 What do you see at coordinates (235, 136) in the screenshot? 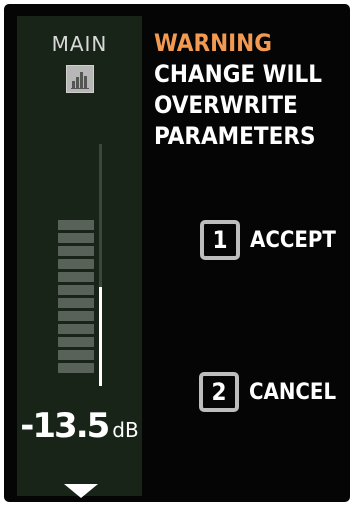
I see `warning-line: PARAMETERS` at bounding box center [235, 136].